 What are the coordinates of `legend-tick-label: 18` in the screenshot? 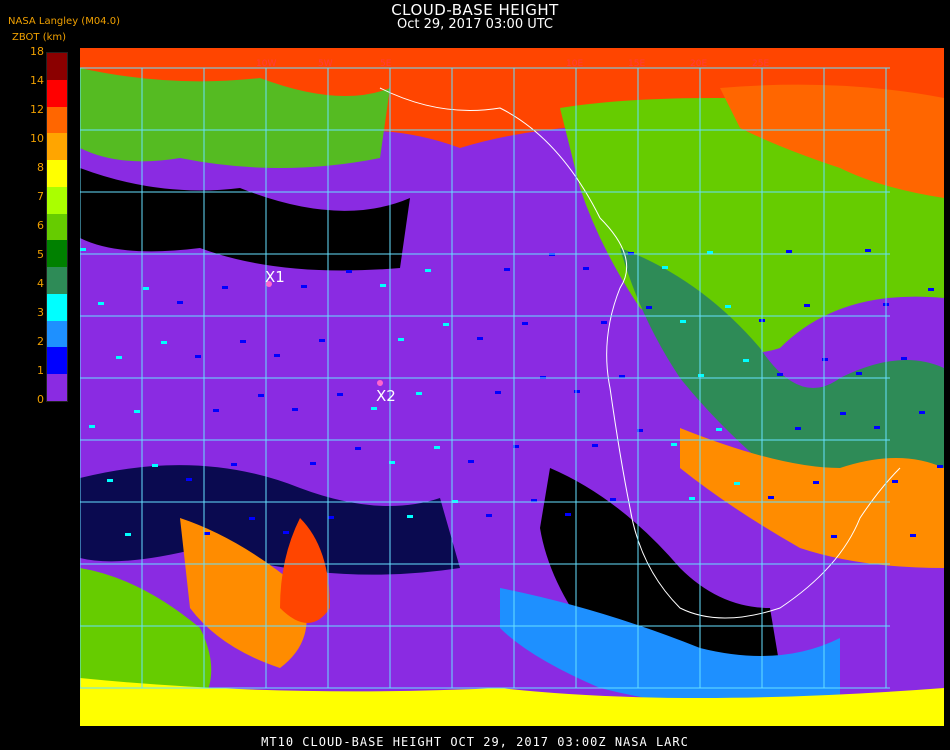 It's located at (37, 51).